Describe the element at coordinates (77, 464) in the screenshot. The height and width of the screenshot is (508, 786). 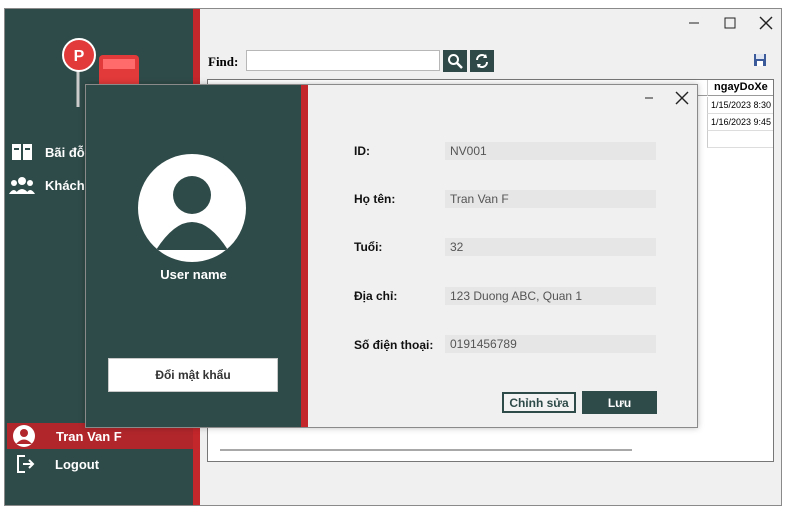
I see `sidebar-item-label: Logout` at that location.